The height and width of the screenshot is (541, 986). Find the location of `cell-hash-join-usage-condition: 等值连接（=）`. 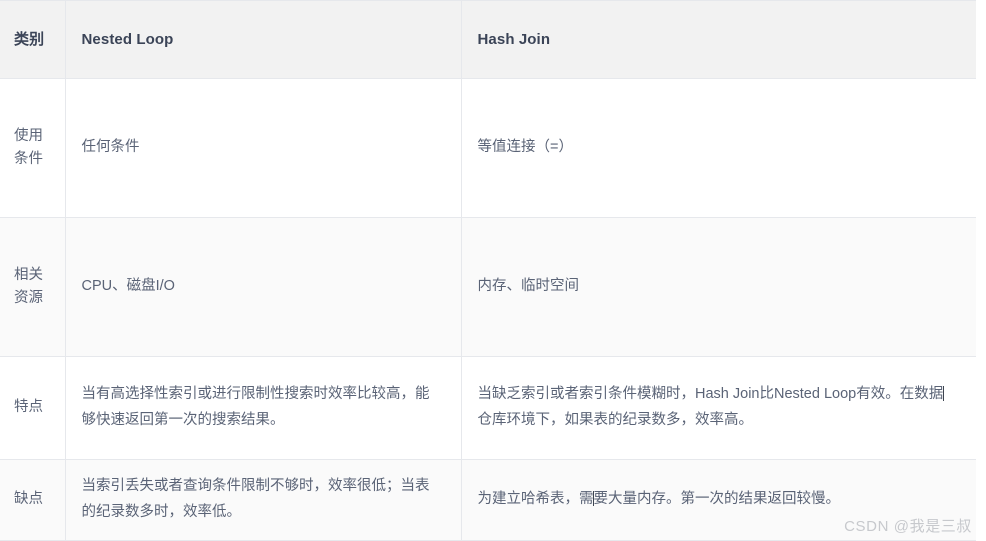

cell-hash-join-usage-condition: 等值连接（=） is located at coordinates (718, 148).